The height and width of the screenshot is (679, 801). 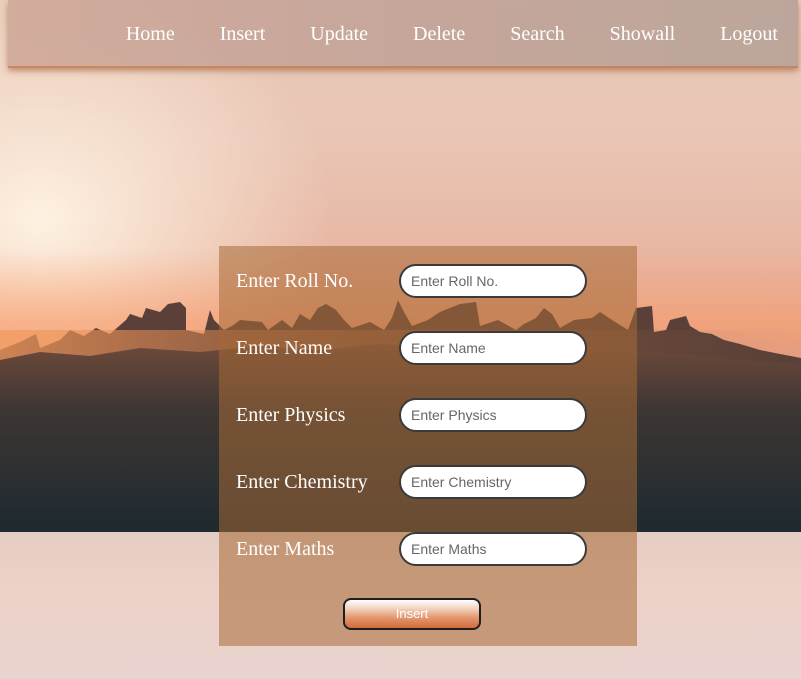 I want to click on maths-label: Enter Maths, so click(x=285, y=549).